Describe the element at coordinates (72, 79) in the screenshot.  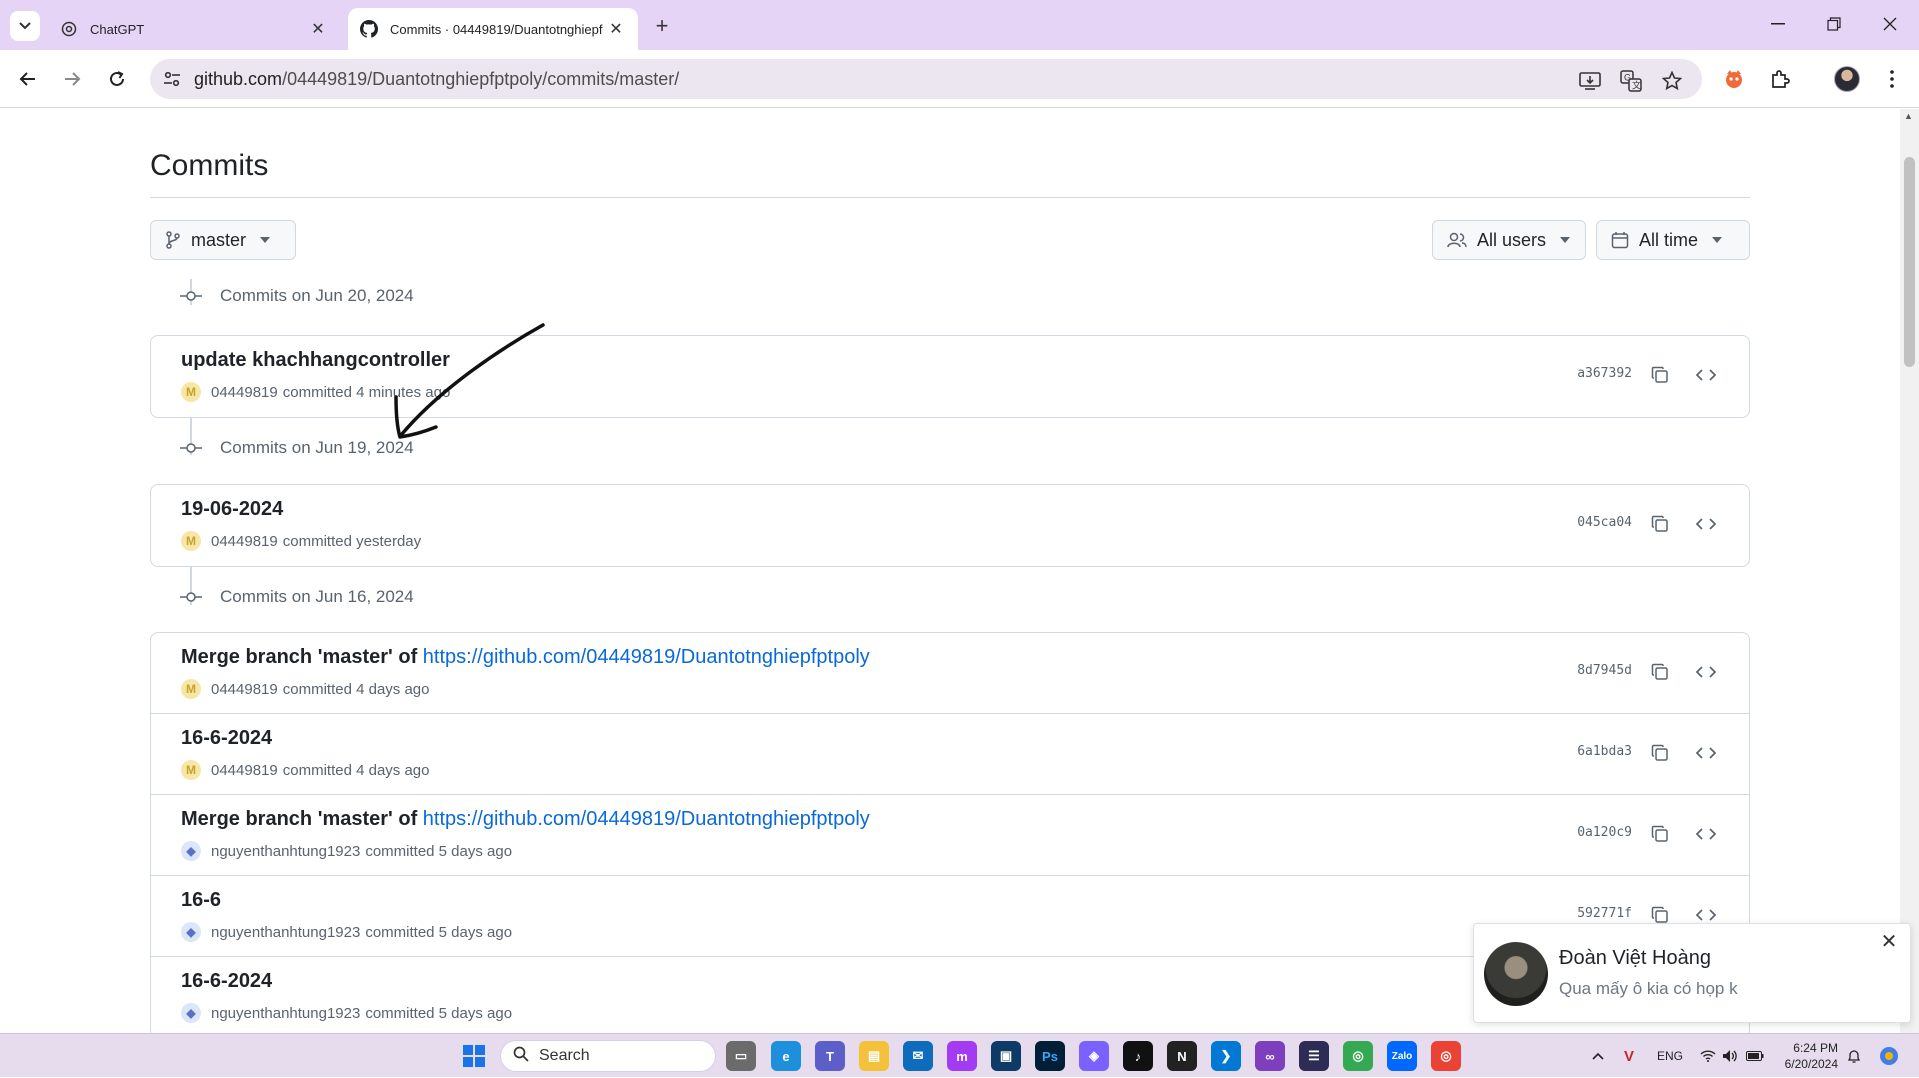
I see `forward-button` at that location.